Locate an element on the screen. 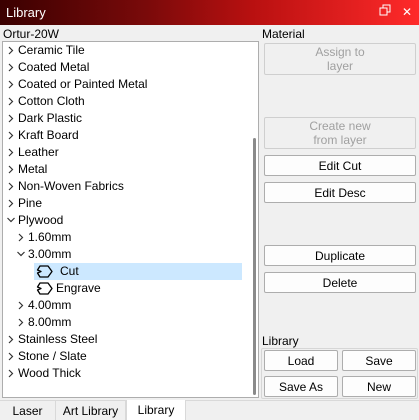 The image size is (419, 420). save-as-button: Save As is located at coordinates (301, 386).